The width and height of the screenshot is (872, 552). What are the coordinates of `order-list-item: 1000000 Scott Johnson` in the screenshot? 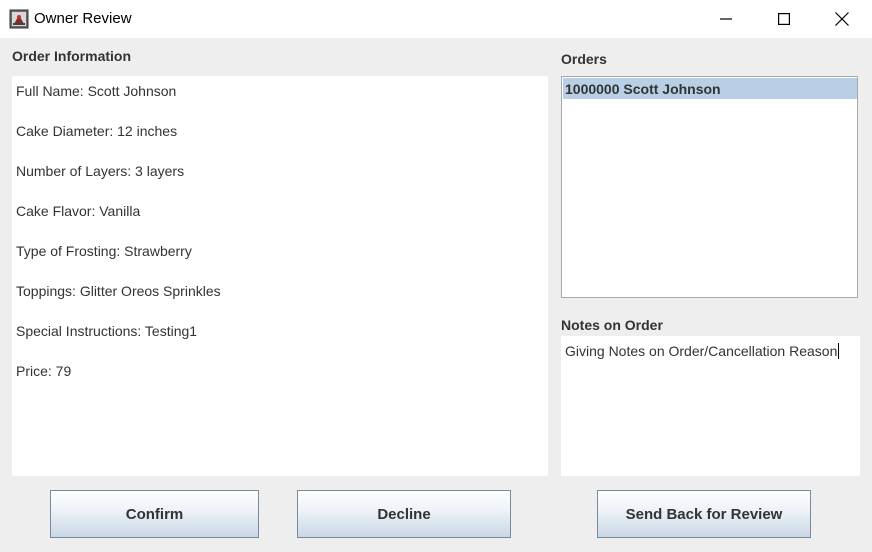 It's located at (710, 88).